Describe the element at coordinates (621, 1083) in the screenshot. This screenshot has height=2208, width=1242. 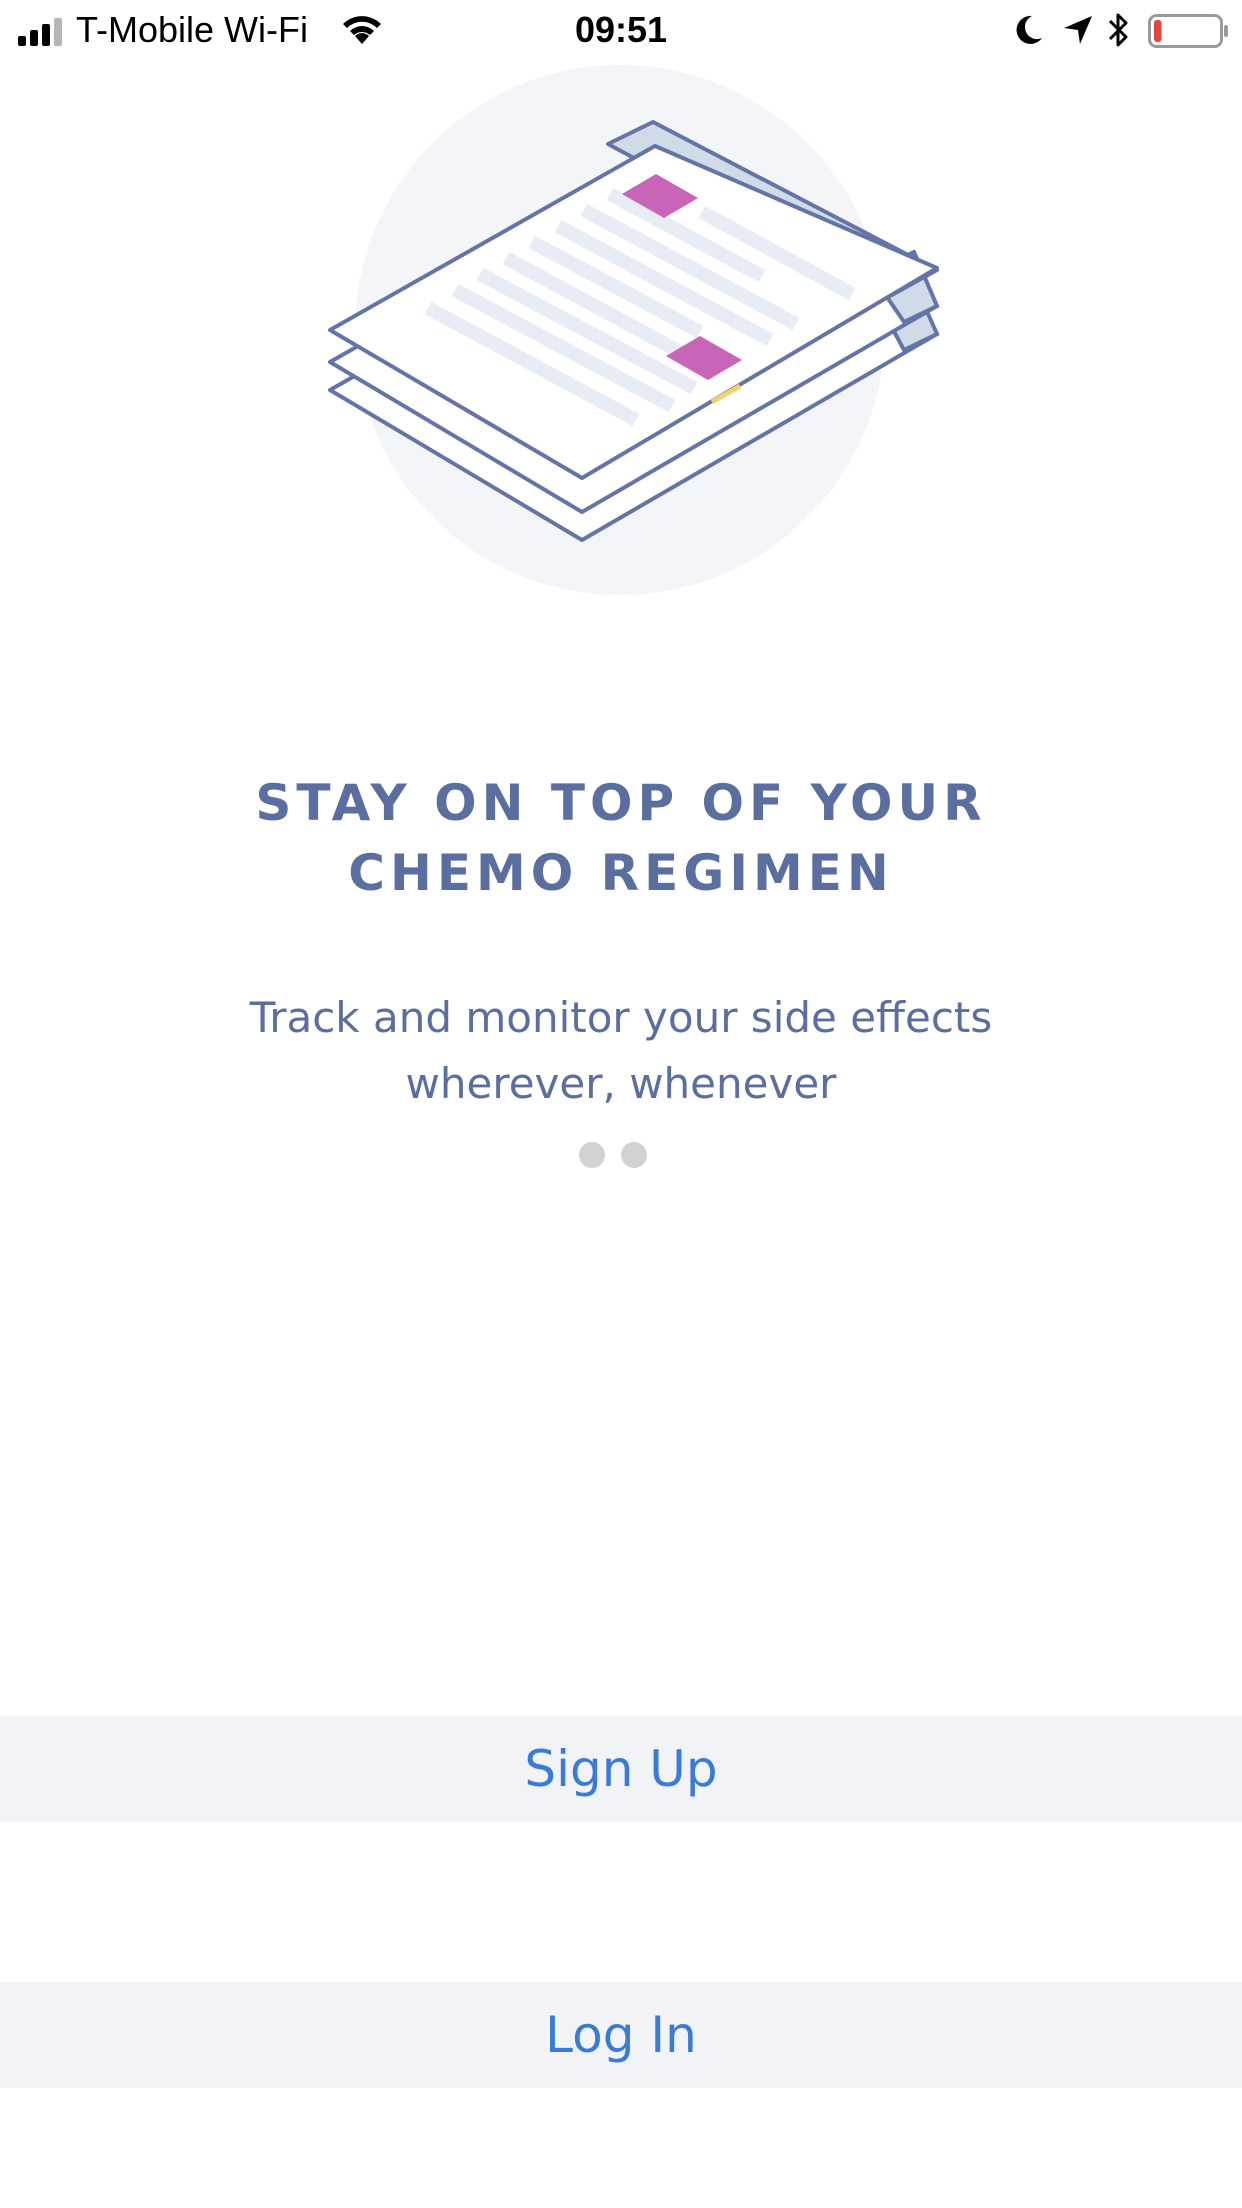
I see `subtitle-line-2: wherever, whenever` at that location.